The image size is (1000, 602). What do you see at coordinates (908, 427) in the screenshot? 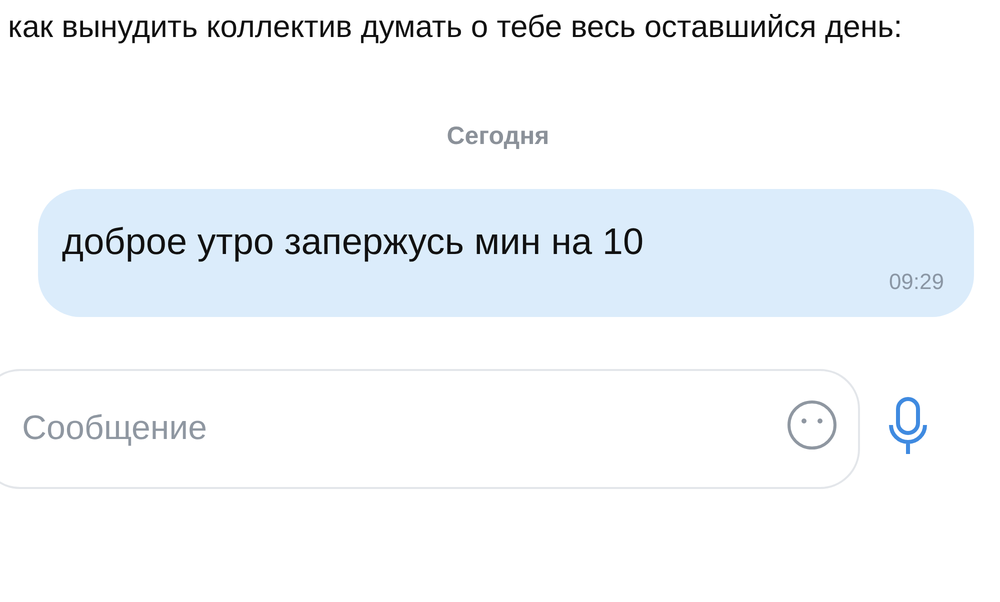
I see `microphone-icon` at bounding box center [908, 427].